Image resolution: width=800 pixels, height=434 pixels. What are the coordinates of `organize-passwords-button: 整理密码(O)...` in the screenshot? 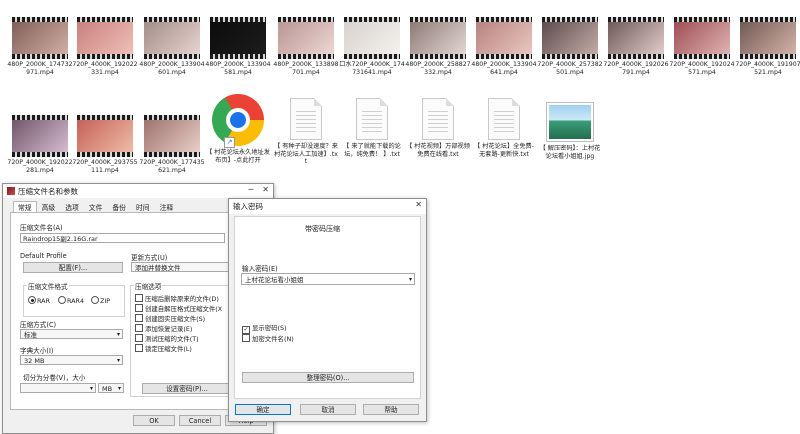 It's located at (328, 377).